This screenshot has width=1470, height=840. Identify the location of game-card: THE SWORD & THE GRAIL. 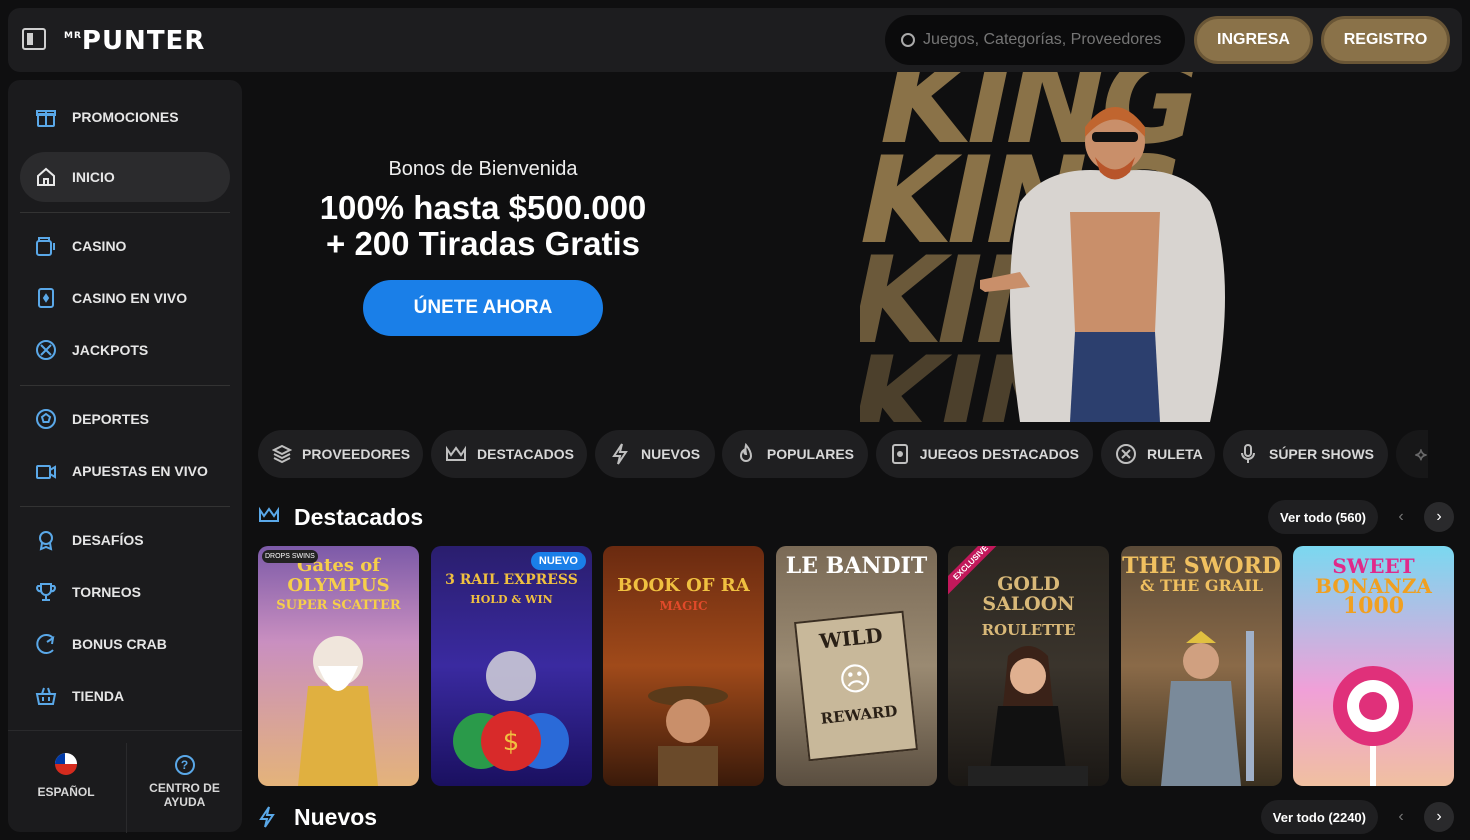
(1201, 666).